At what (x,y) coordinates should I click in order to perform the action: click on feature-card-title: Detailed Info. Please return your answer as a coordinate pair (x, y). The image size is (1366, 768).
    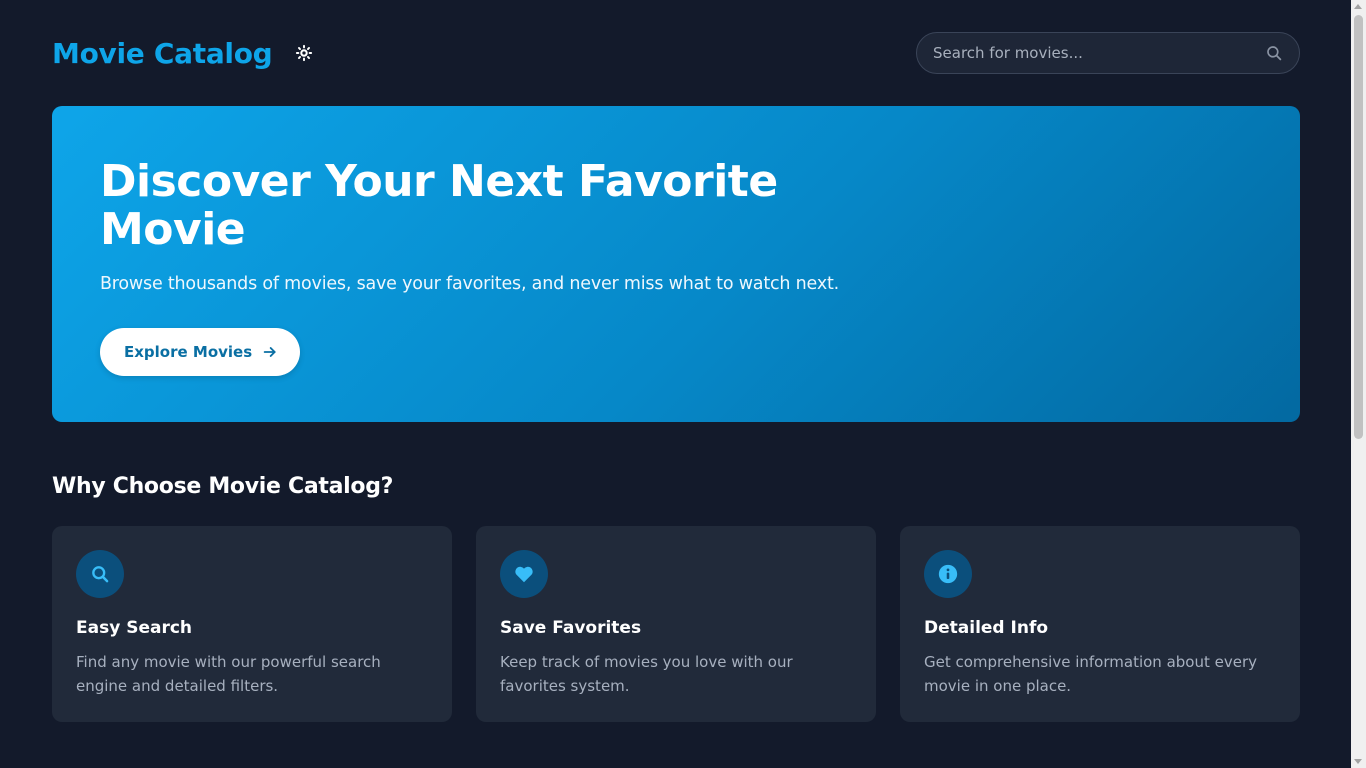
    Looking at the image, I should click on (986, 628).